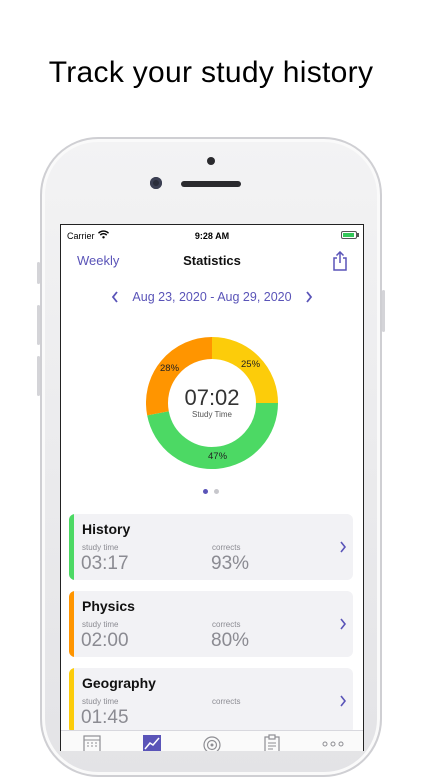 The image size is (422, 777). Describe the element at coordinates (119, 683) in the screenshot. I see `subject-name: Geography` at that location.